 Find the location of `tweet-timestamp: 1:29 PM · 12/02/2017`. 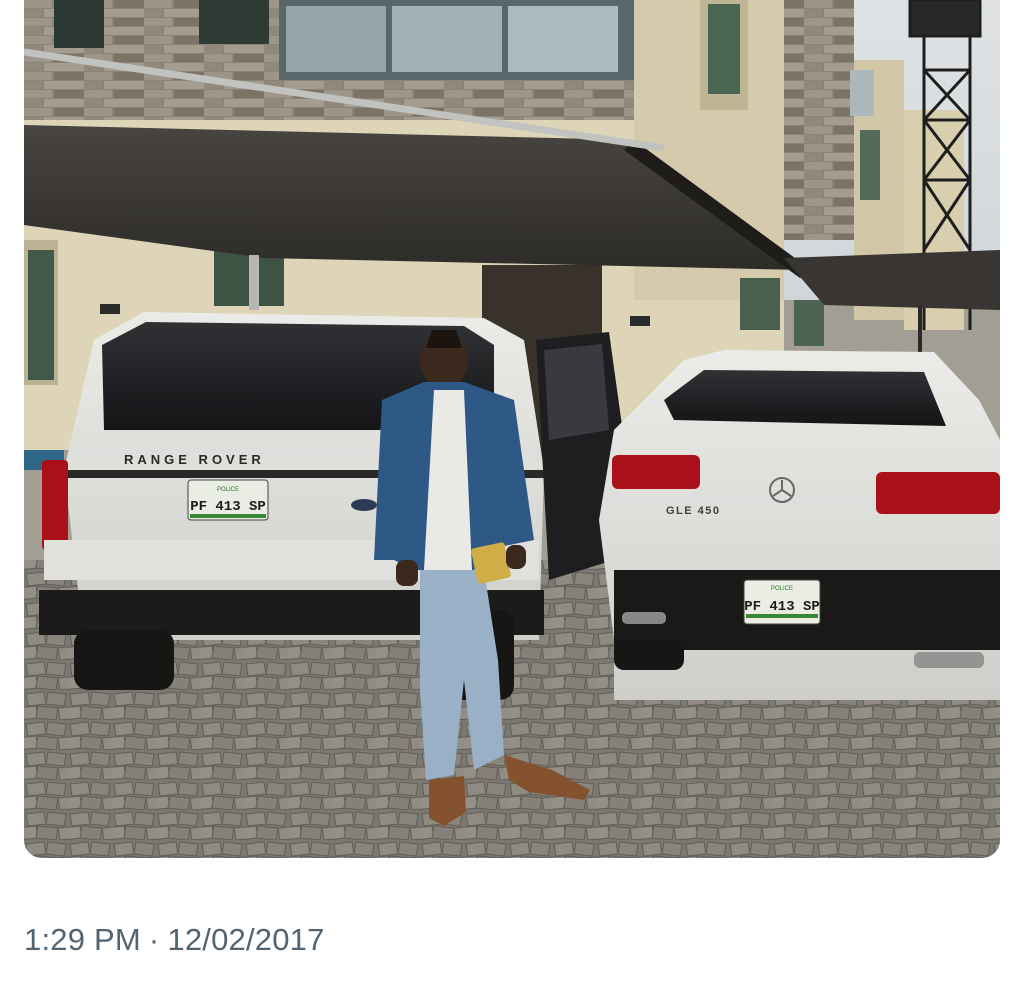

tweet-timestamp: 1:29 PM · 12/02/2017 is located at coordinates (174, 940).